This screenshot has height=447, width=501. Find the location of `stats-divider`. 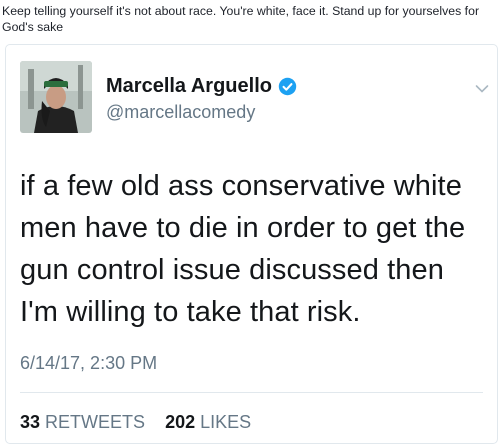

stats-divider is located at coordinates (251, 392).